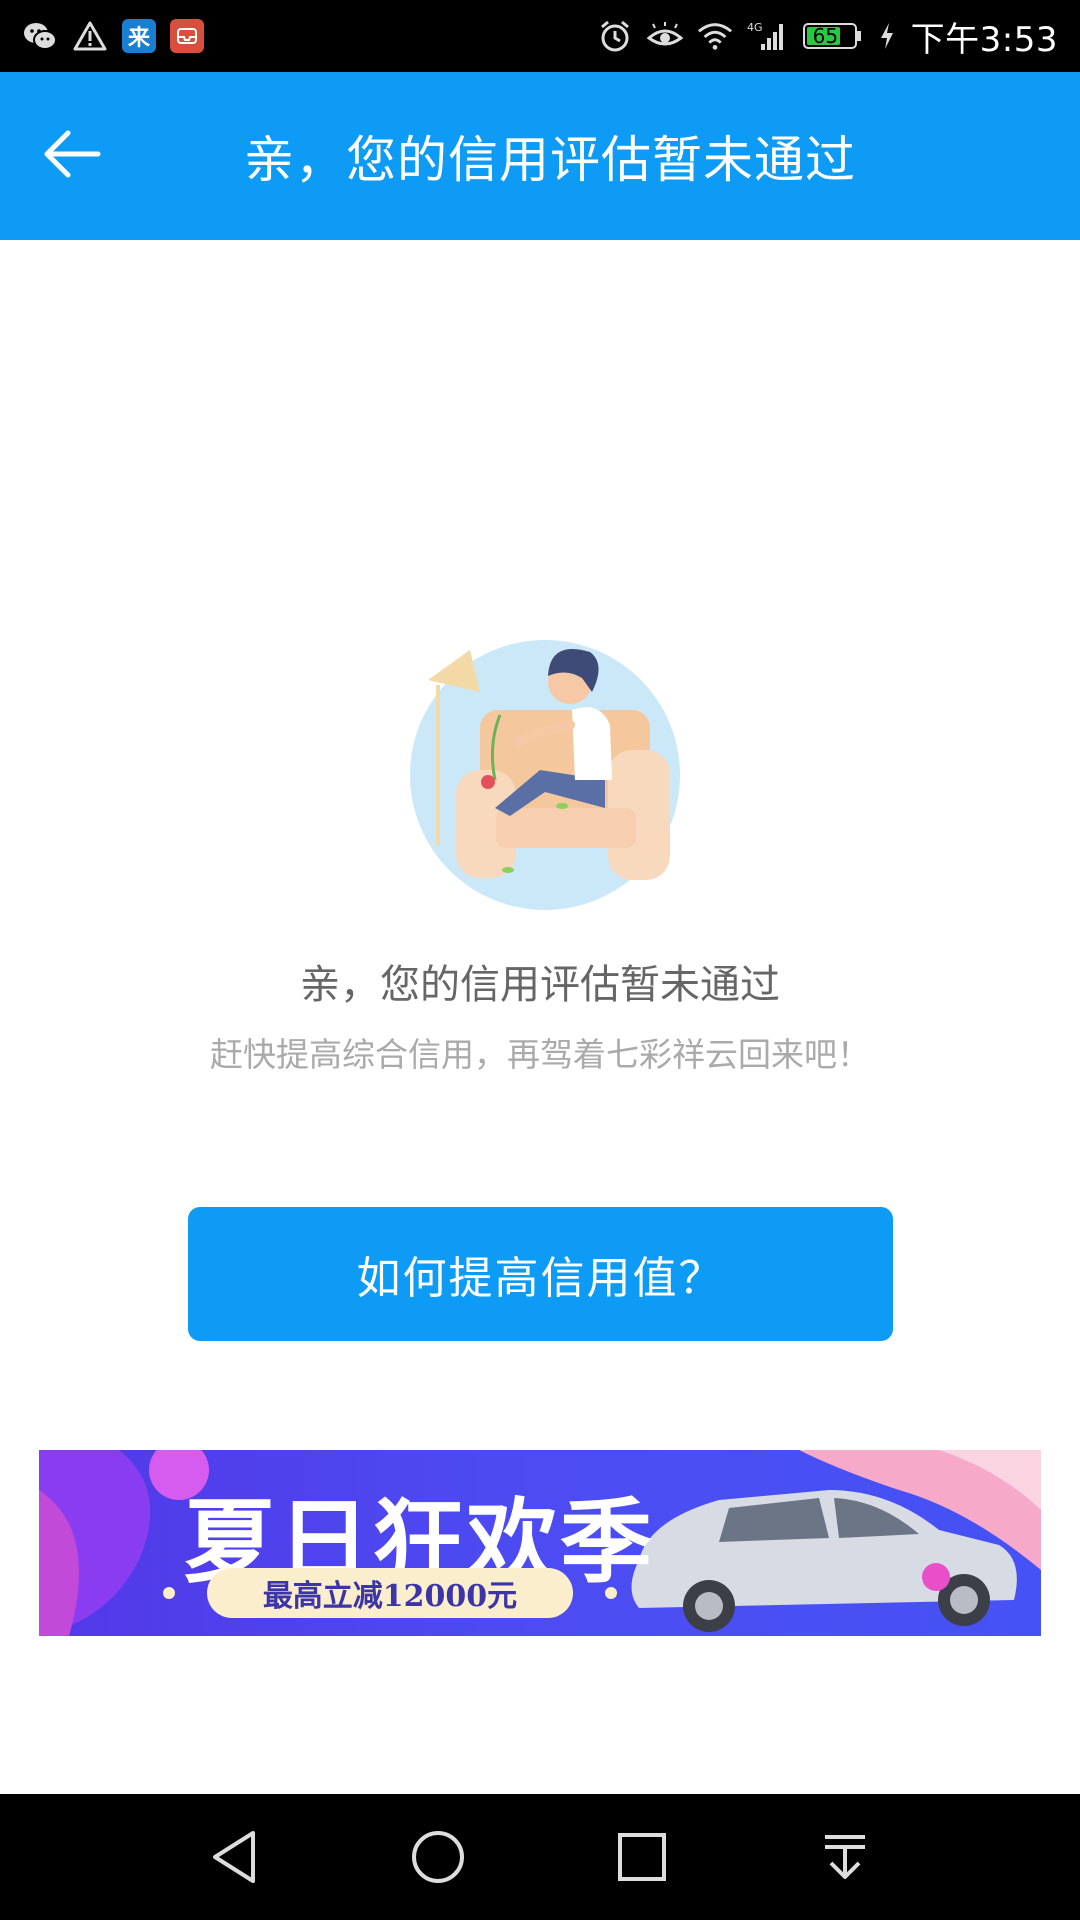  I want to click on system-nav-bar, so click(540, 1857).